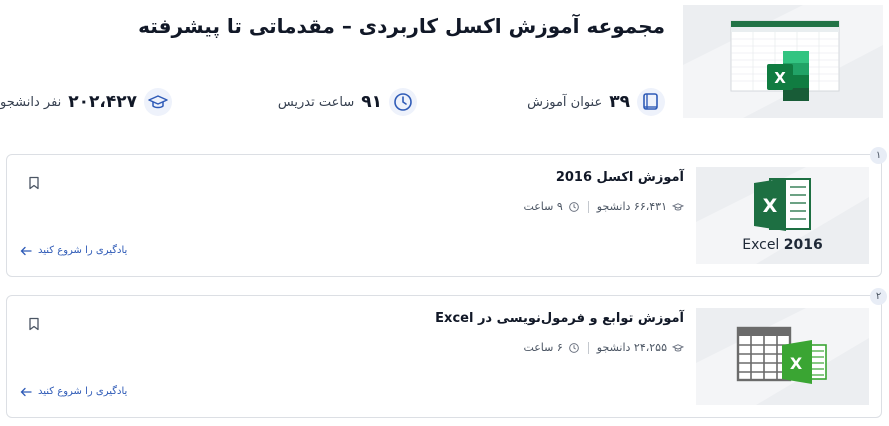  Describe the element at coordinates (565, 102) in the screenshot. I see `stat-lessons-label: عنوان آموزش` at that location.